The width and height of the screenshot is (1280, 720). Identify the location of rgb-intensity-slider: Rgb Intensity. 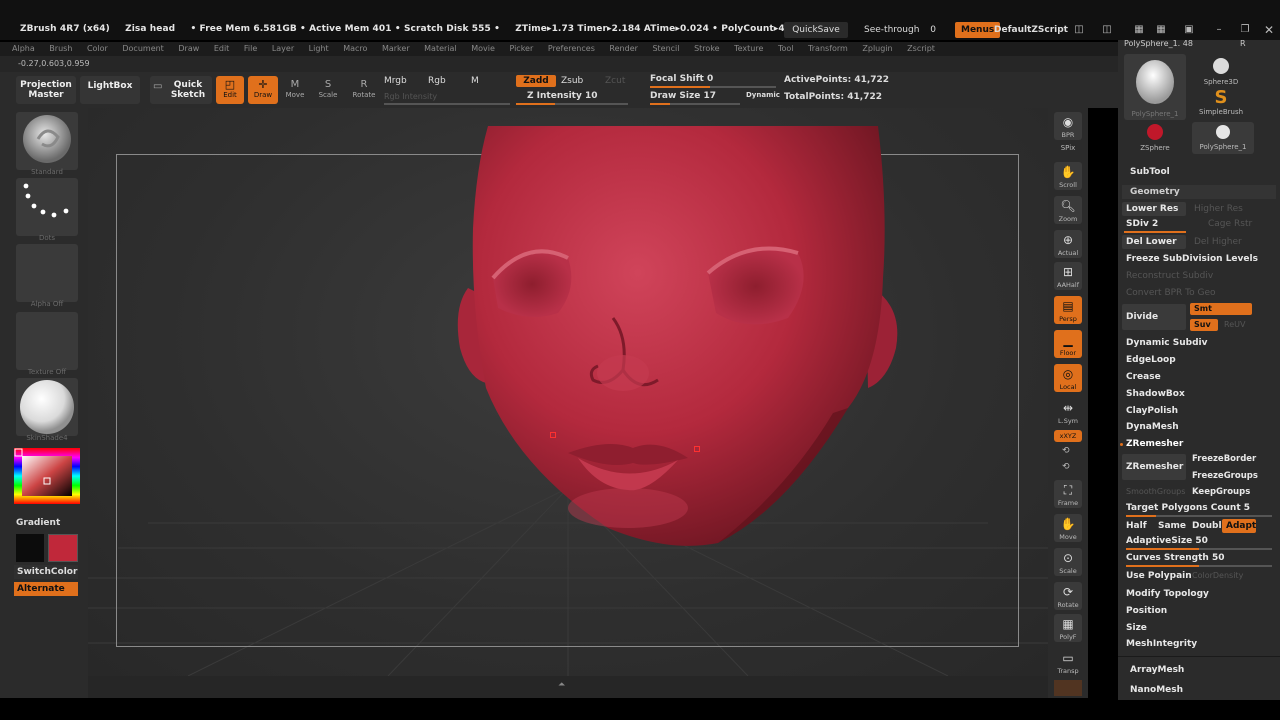
(410, 96).